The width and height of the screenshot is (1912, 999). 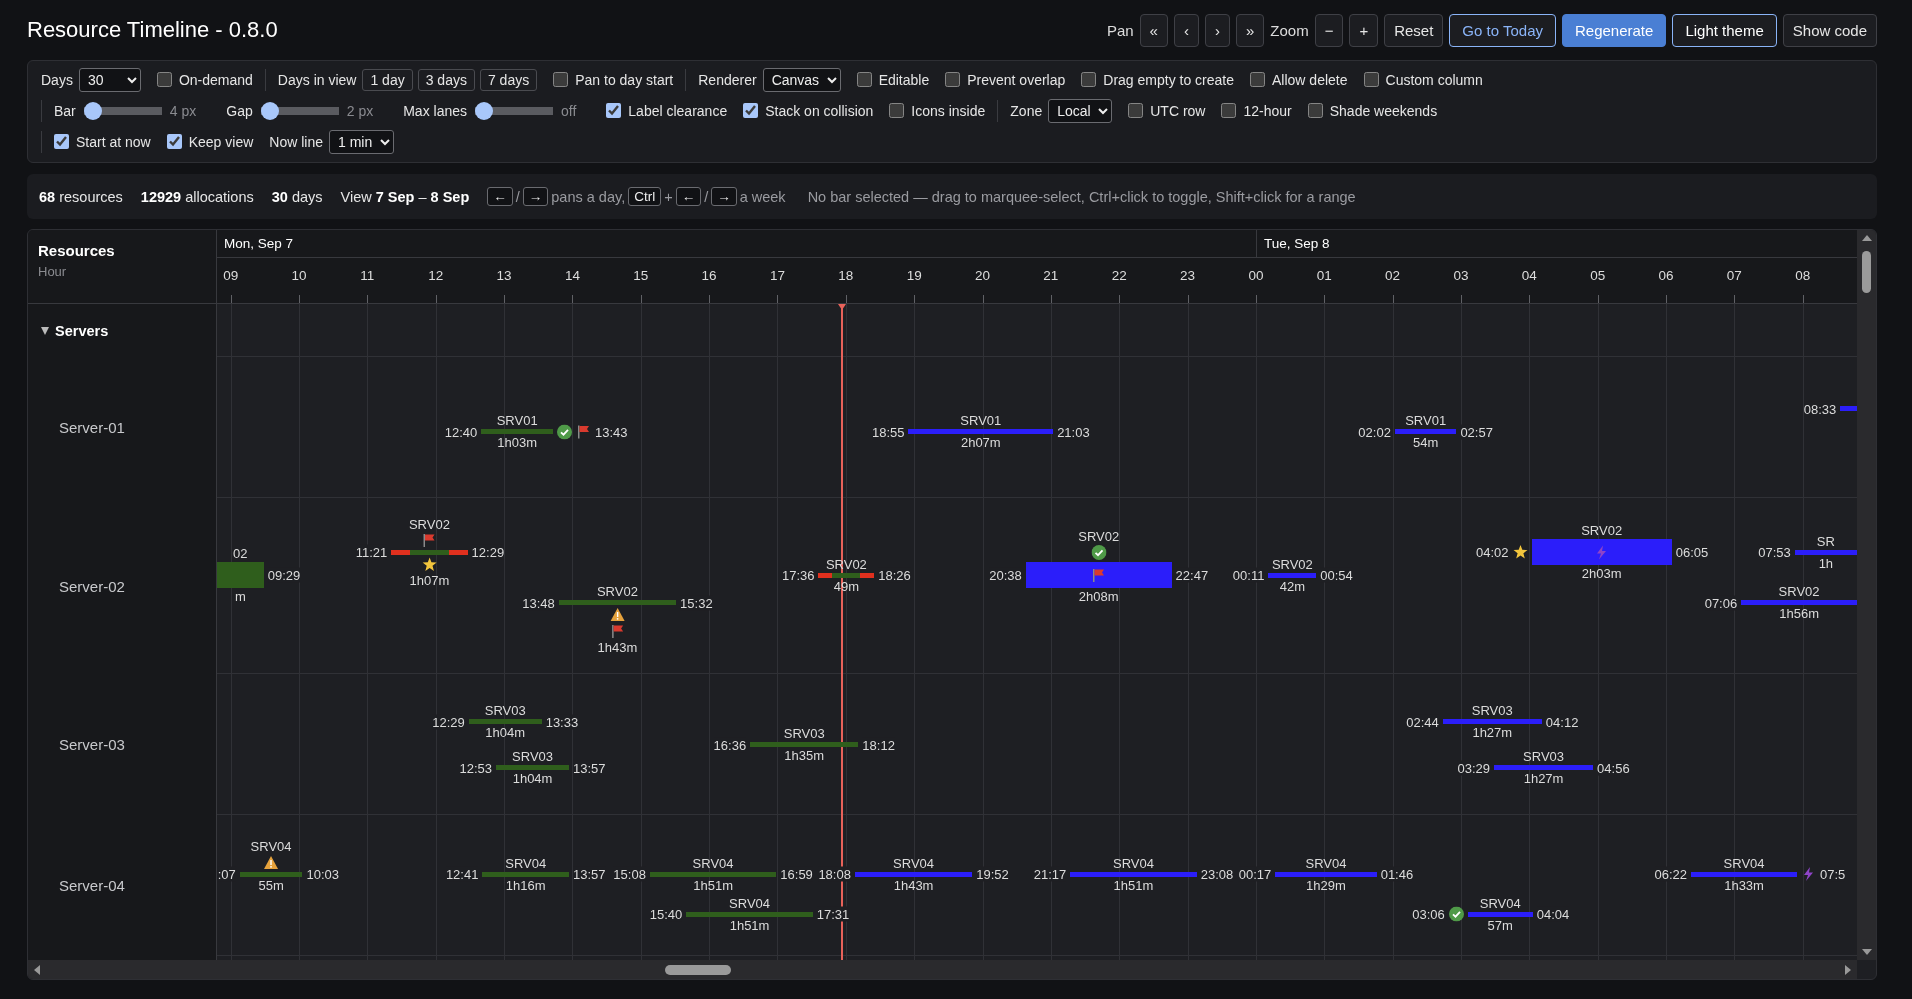 What do you see at coordinates (1613, 767) in the screenshot?
I see `end-time: 04:56` at bounding box center [1613, 767].